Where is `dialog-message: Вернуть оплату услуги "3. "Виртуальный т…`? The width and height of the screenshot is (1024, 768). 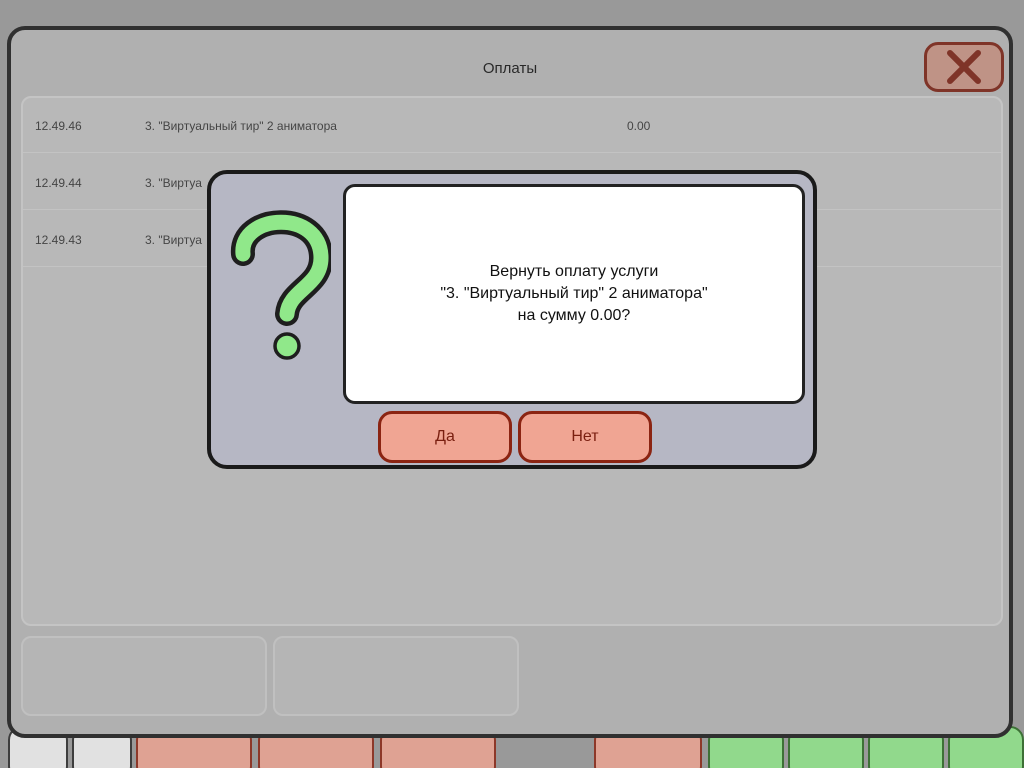 dialog-message: Вернуть оплату услуги "3. "Виртуальный т… is located at coordinates (574, 294).